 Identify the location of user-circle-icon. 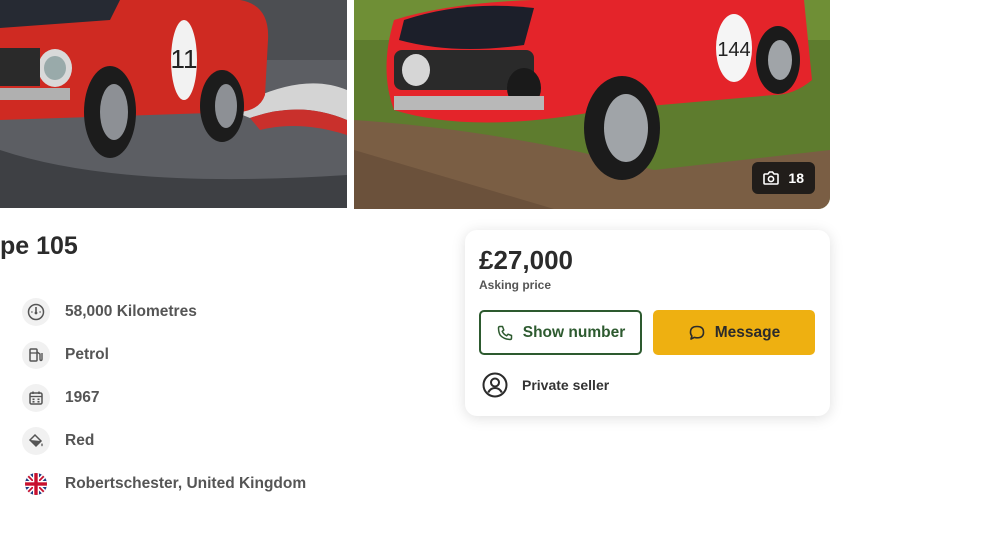
(495, 385).